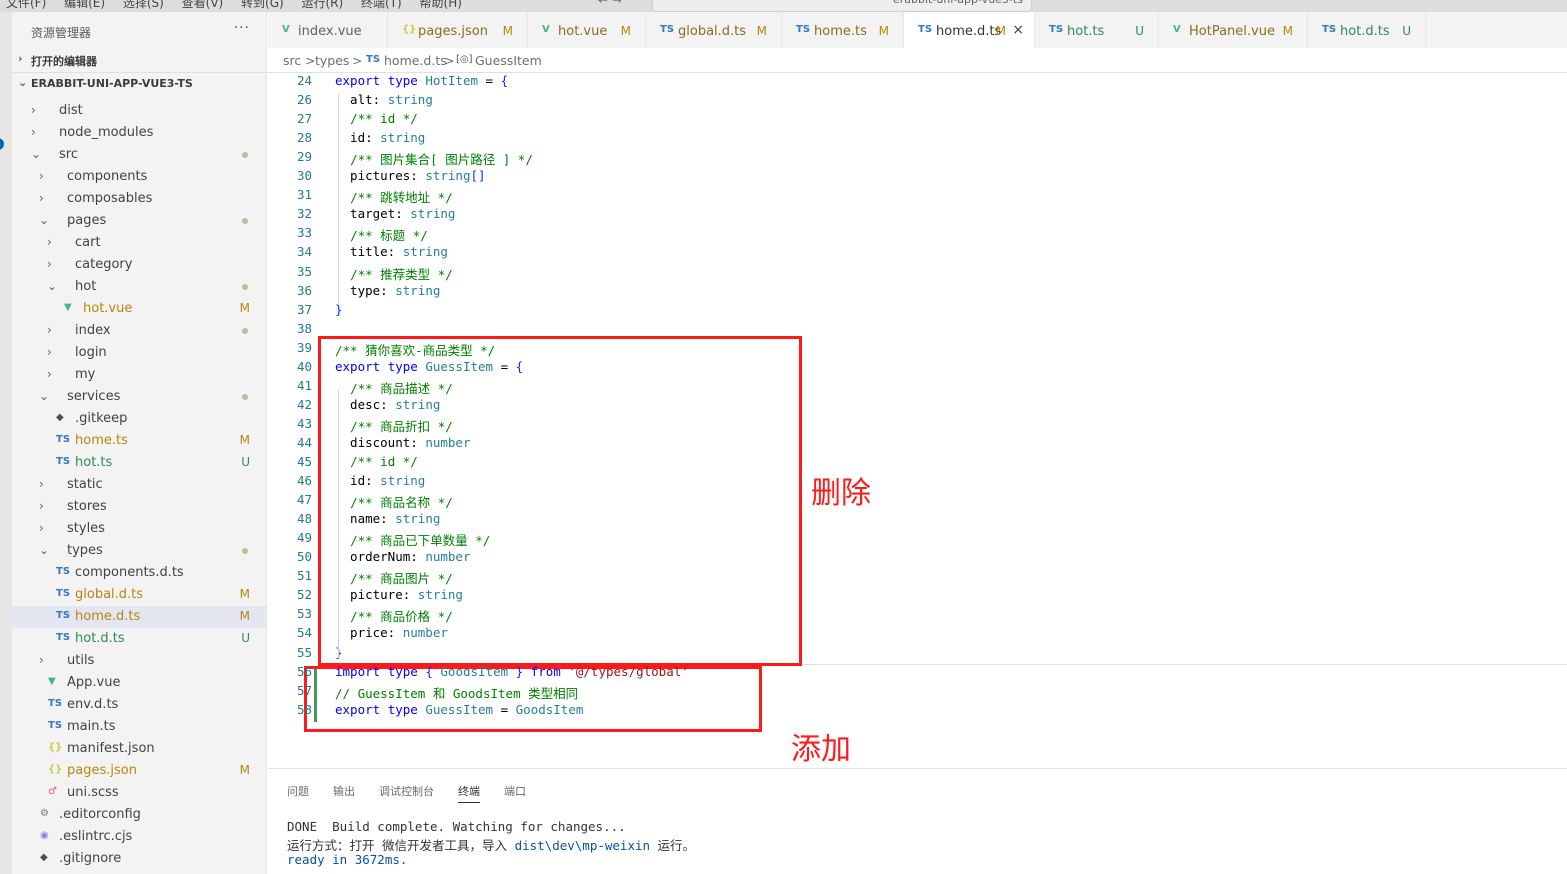 The width and height of the screenshot is (1567, 874). What do you see at coordinates (139, 573) in the screenshot?
I see `tree-item: TS components.d.ts` at bounding box center [139, 573].